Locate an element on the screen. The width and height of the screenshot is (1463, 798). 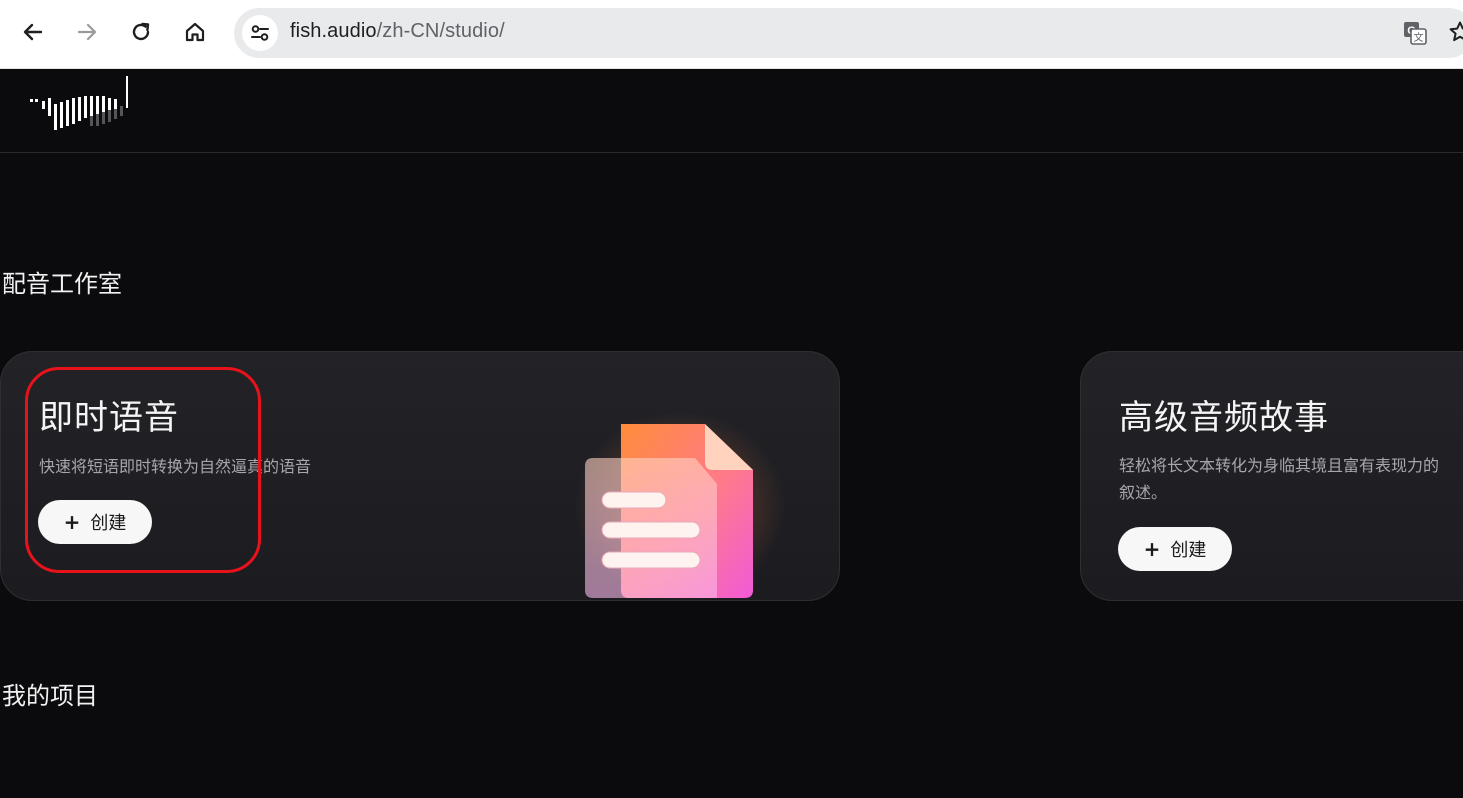
audio-story-card: 高级音频故事 轻松将长文本转化为身临其境且富有表现力的 叙述。 + 创建 is located at coordinates (1271, 476).